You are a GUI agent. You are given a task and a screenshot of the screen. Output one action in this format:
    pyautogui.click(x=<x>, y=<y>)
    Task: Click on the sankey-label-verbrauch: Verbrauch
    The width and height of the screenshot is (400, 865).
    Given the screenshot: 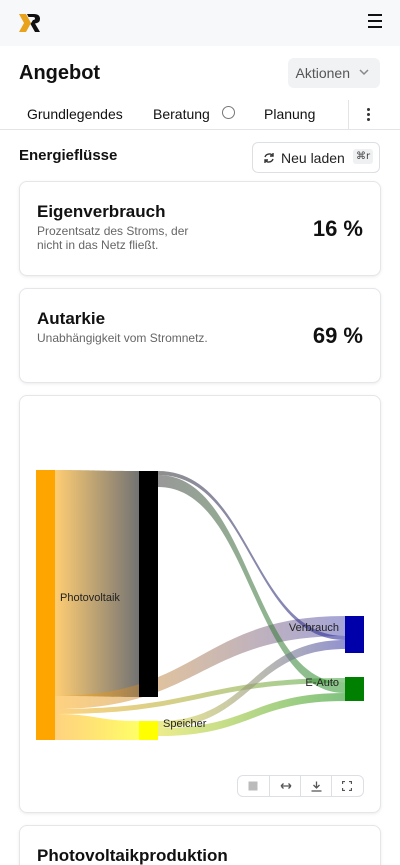 What is the action you would take?
    pyautogui.click(x=314, y=628)
    